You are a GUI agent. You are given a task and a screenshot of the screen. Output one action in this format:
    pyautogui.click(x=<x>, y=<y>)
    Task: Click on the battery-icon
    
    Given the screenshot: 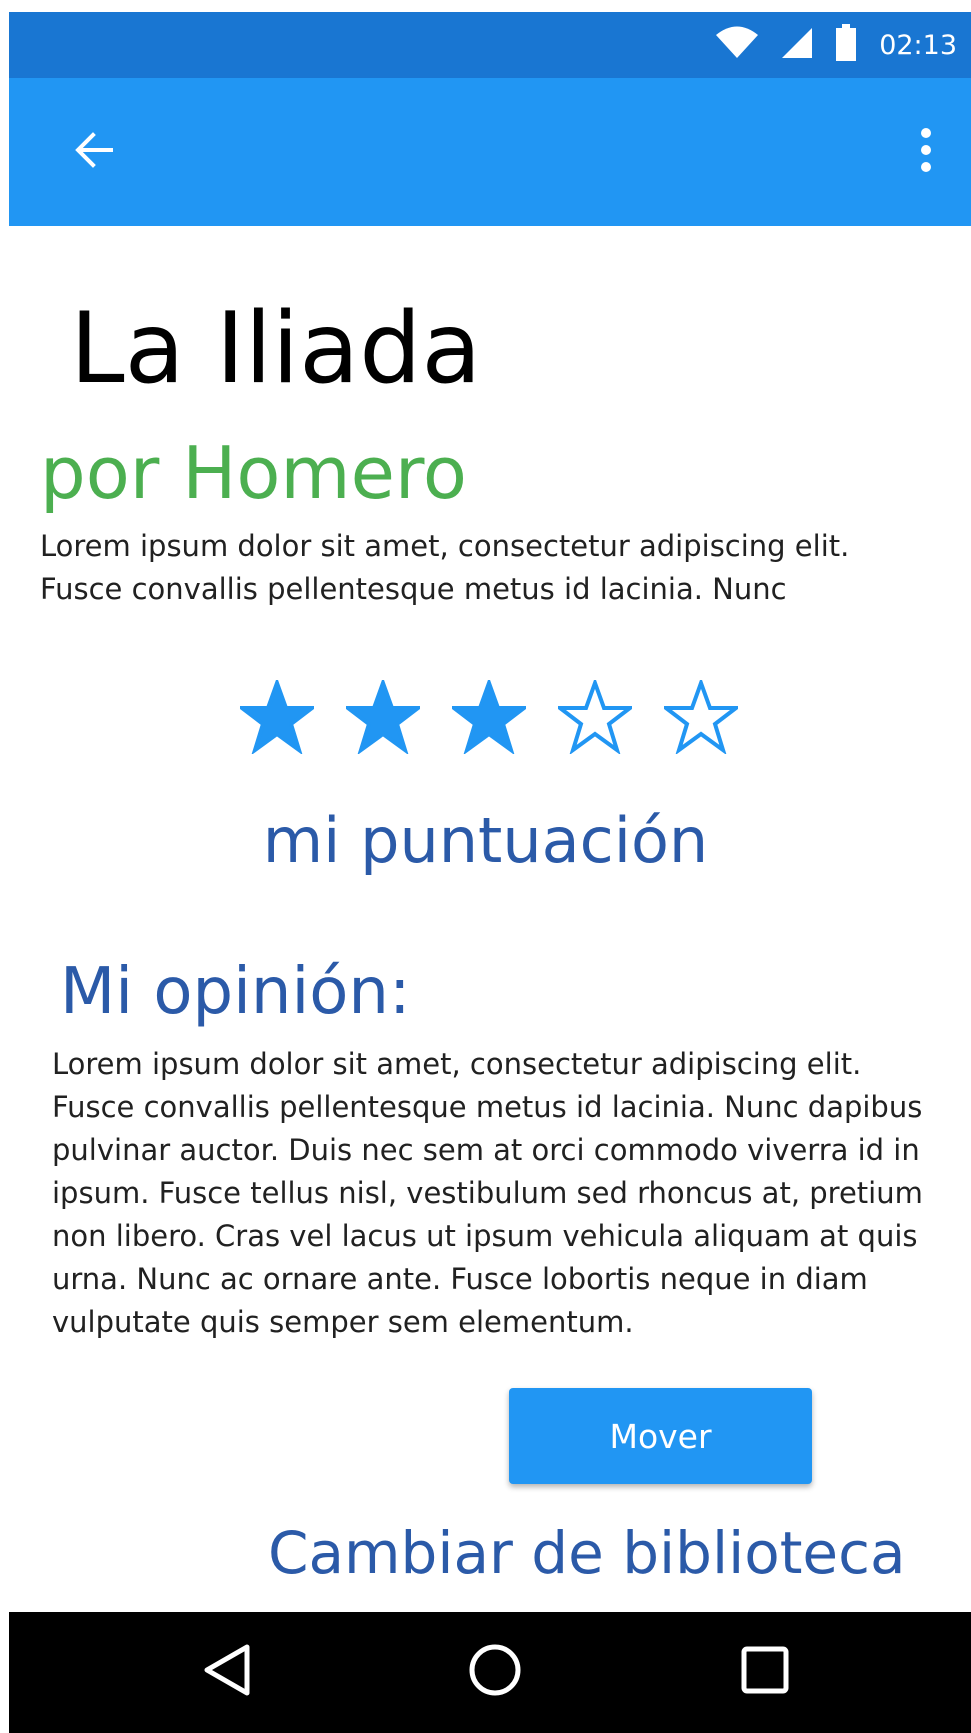 What is the action you would take?
    pyautogui.click(x=846, y=45)
    